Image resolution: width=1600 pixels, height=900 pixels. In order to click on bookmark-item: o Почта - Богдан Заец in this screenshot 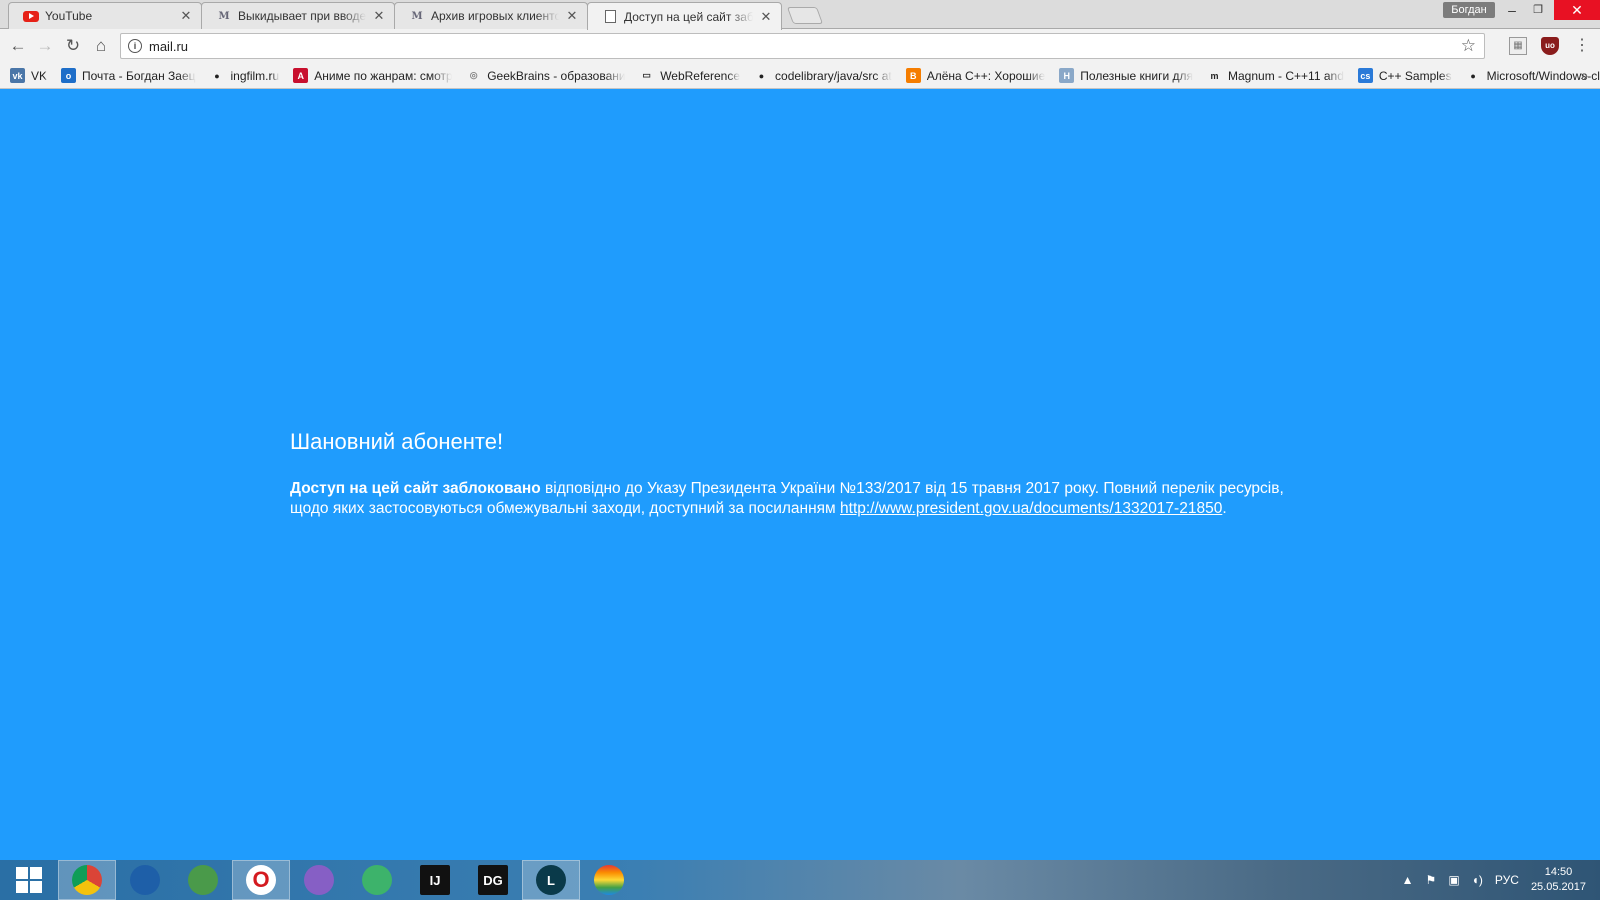, I will do `click(128, 75)`.